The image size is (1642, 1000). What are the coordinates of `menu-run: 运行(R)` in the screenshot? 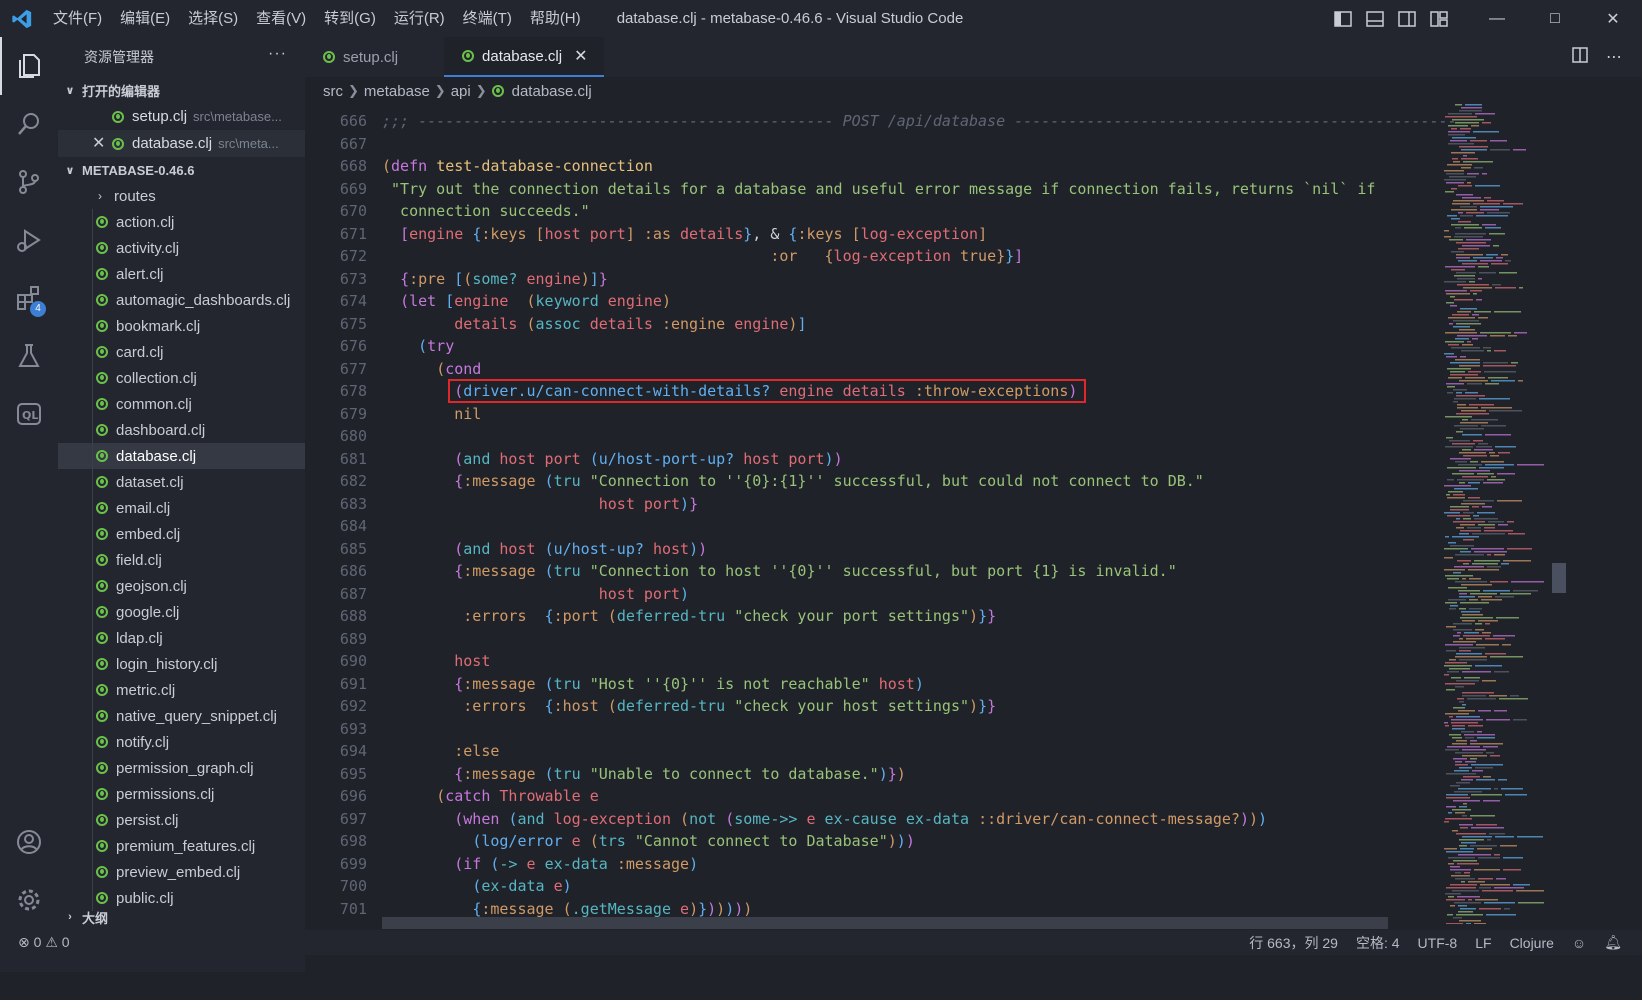 It's located at (419, 18).